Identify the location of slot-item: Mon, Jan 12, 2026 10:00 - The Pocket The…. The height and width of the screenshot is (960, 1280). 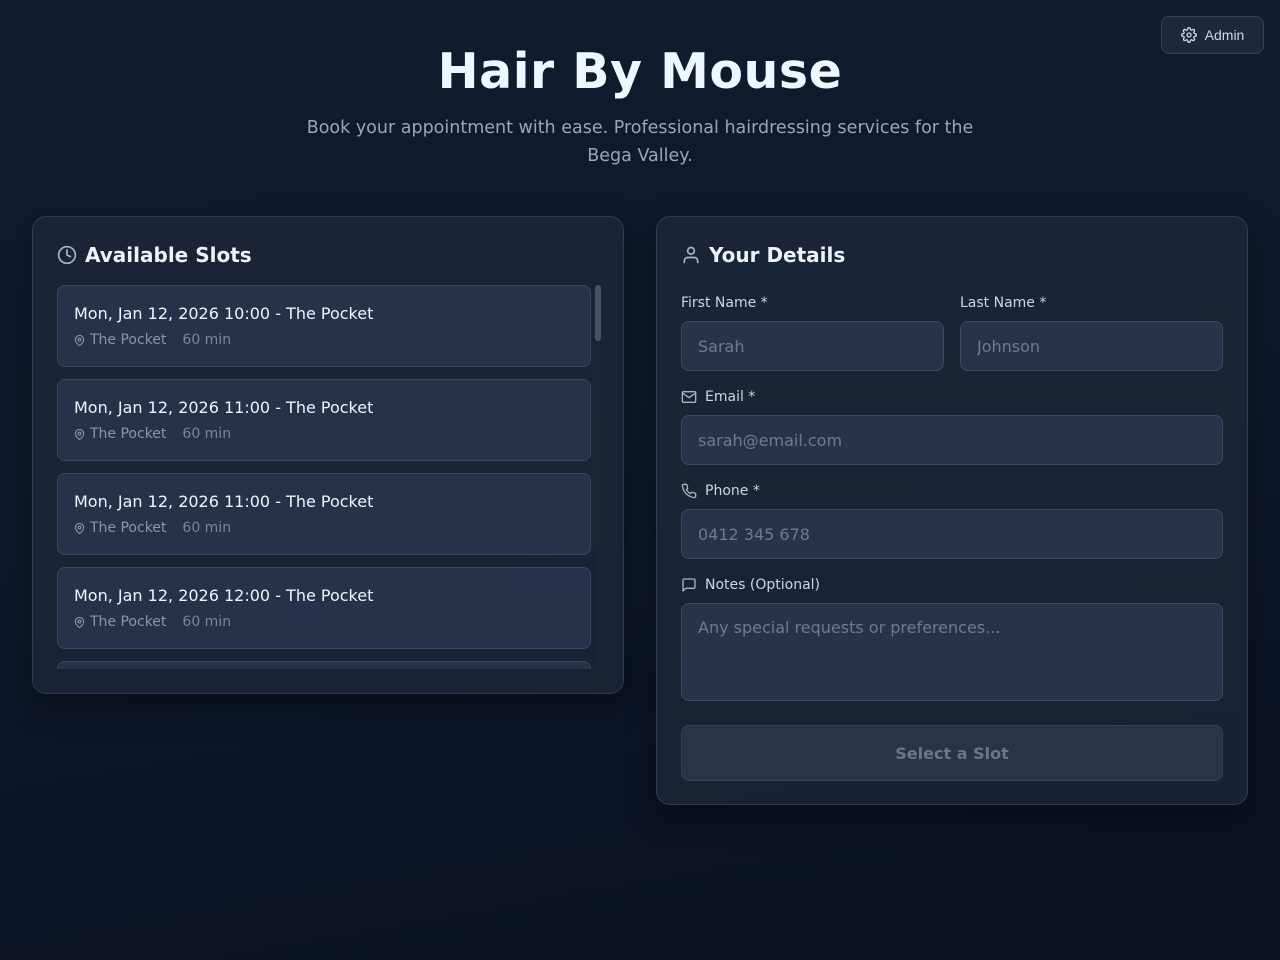
(324, 326).